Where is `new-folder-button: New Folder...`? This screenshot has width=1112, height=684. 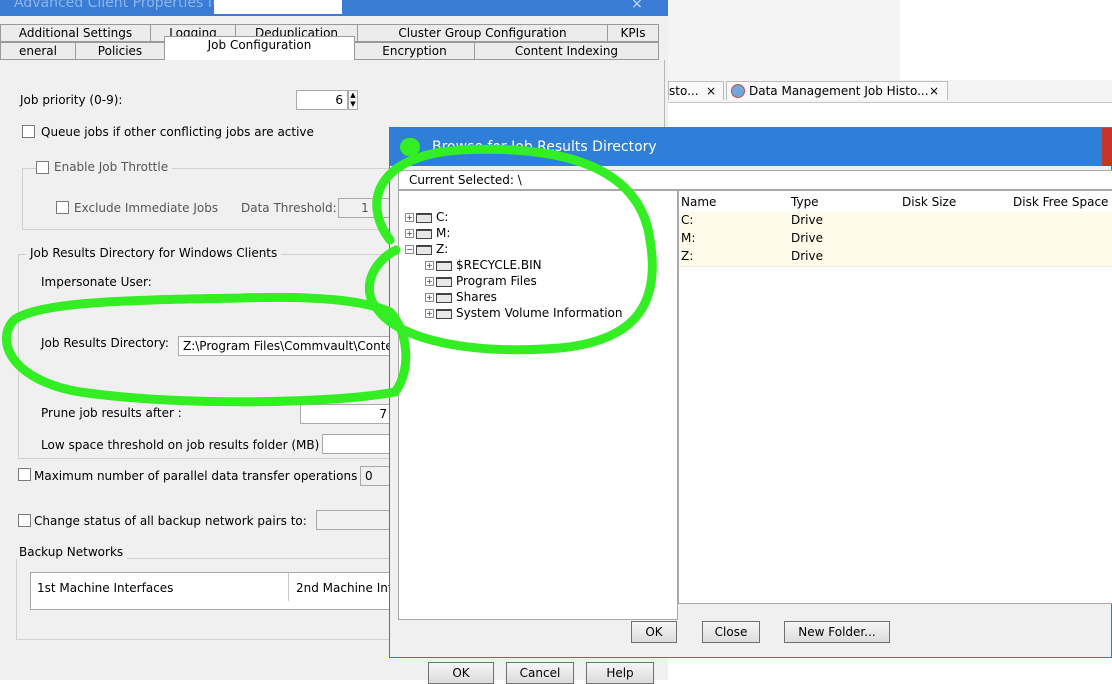
new-folder-button: New Folder... is located at coordinates (837, 632).